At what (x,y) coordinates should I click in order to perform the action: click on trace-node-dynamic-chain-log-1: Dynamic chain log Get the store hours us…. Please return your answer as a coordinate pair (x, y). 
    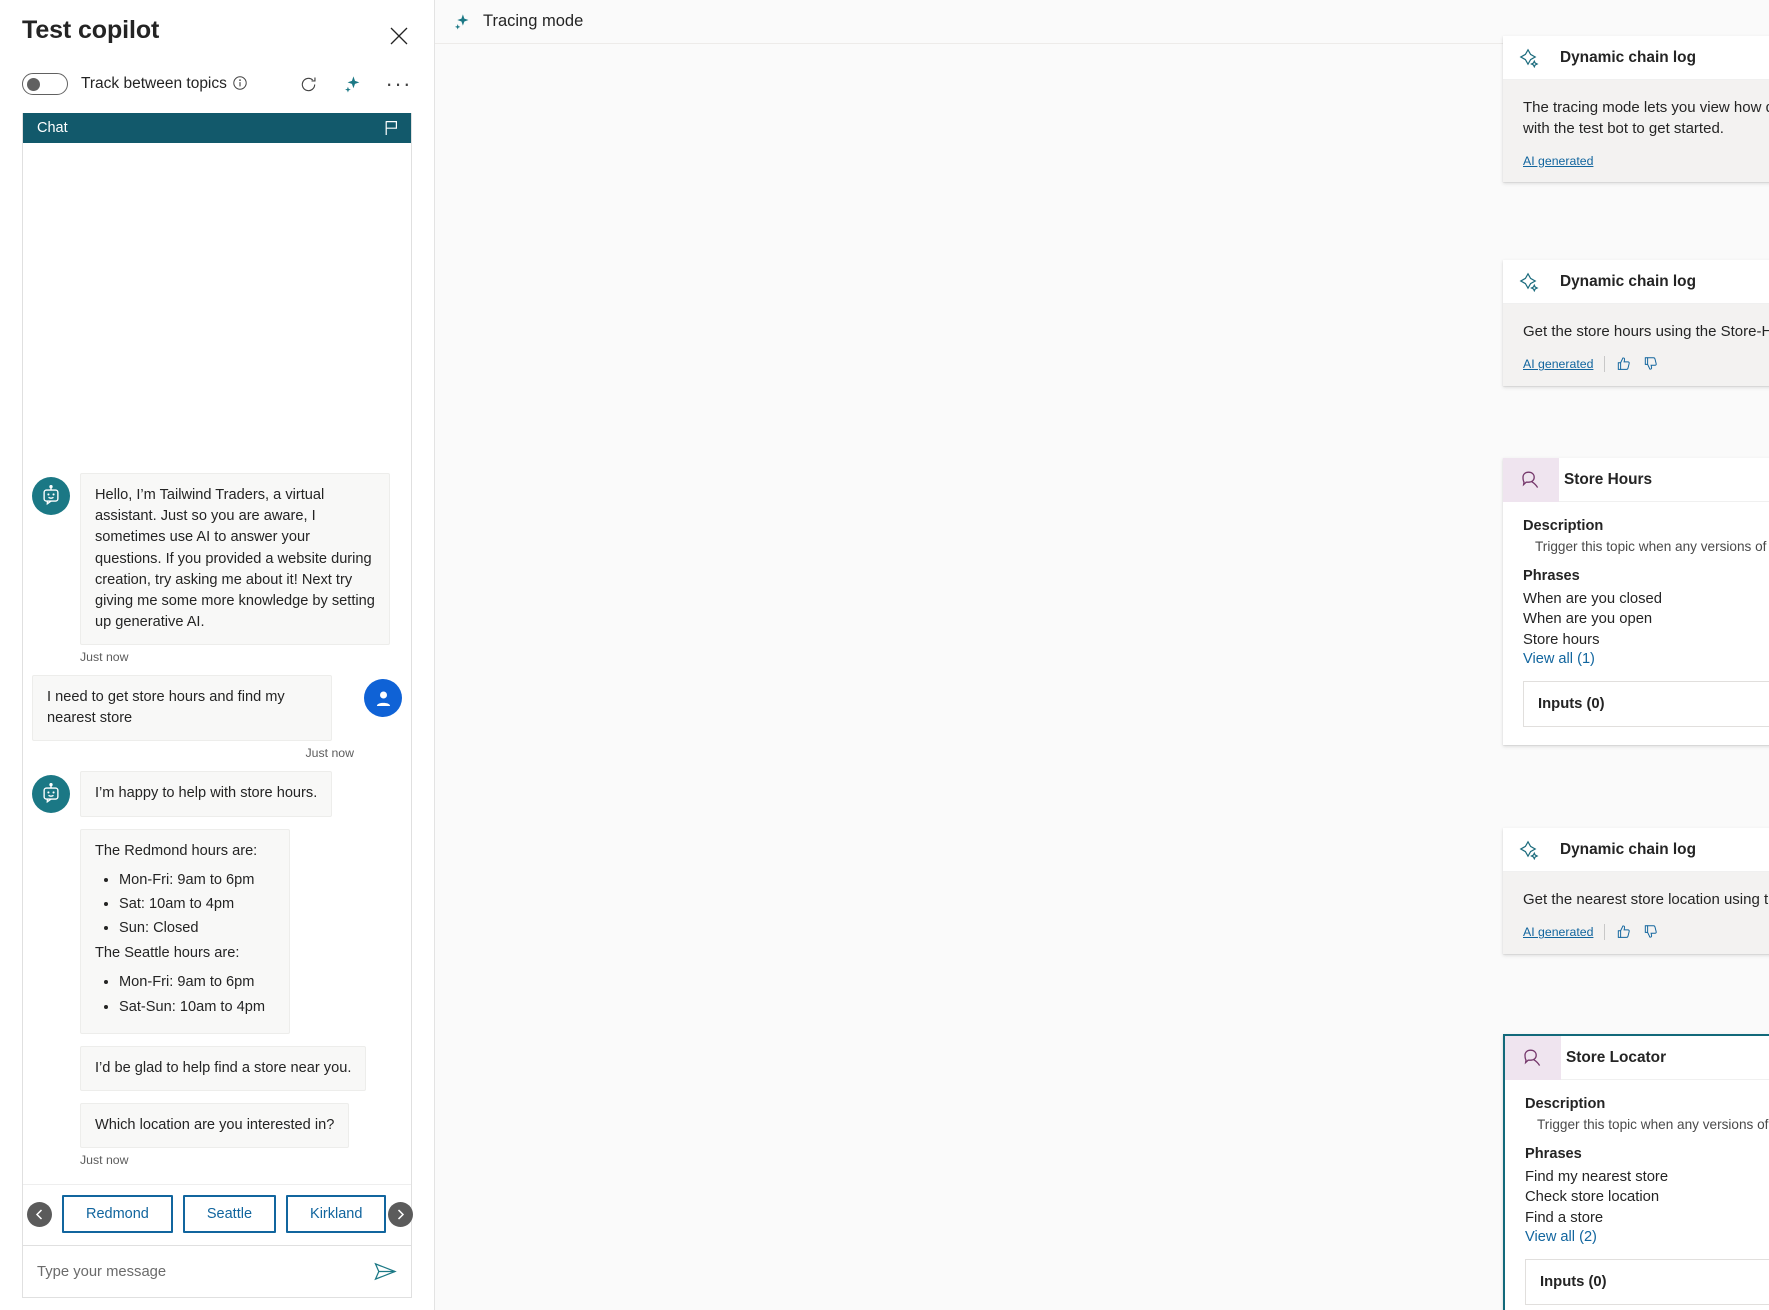
    Looking at the image, I should click on (1636, 323).